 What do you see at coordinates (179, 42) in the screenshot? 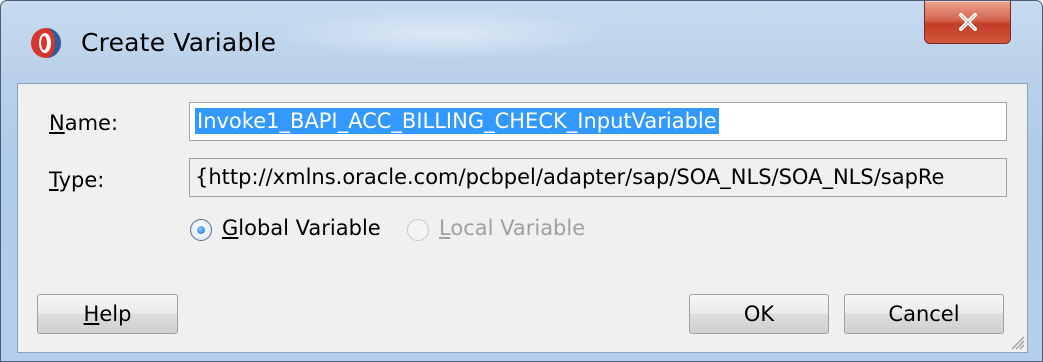
I see `dialog-title: Create Variable` at bounding box center [179, 42].